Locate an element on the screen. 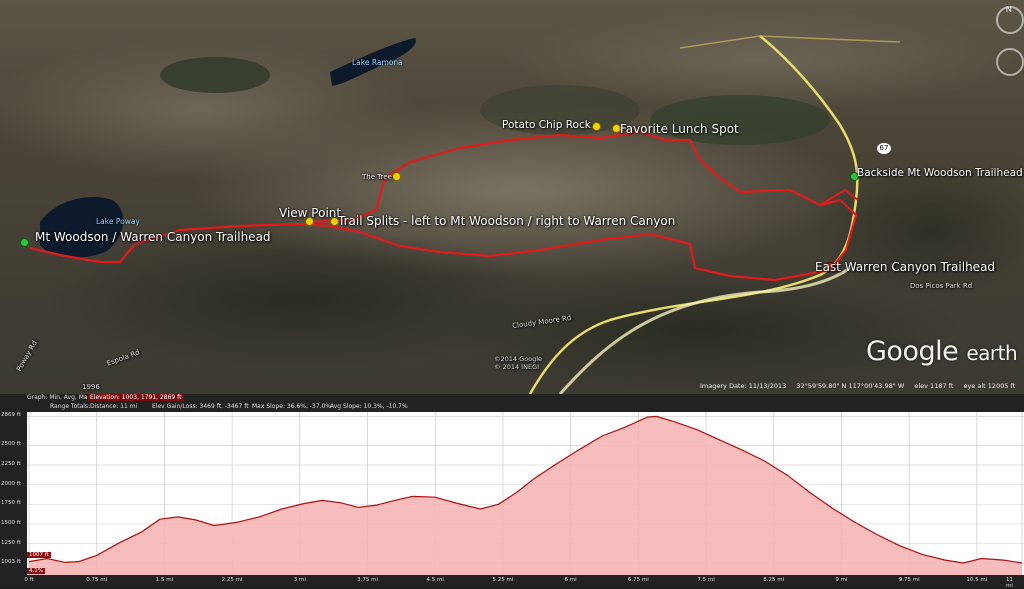 The image size is (1024, 589). x-tick-label: 8.25 mi is located at coordinates (774, 580).